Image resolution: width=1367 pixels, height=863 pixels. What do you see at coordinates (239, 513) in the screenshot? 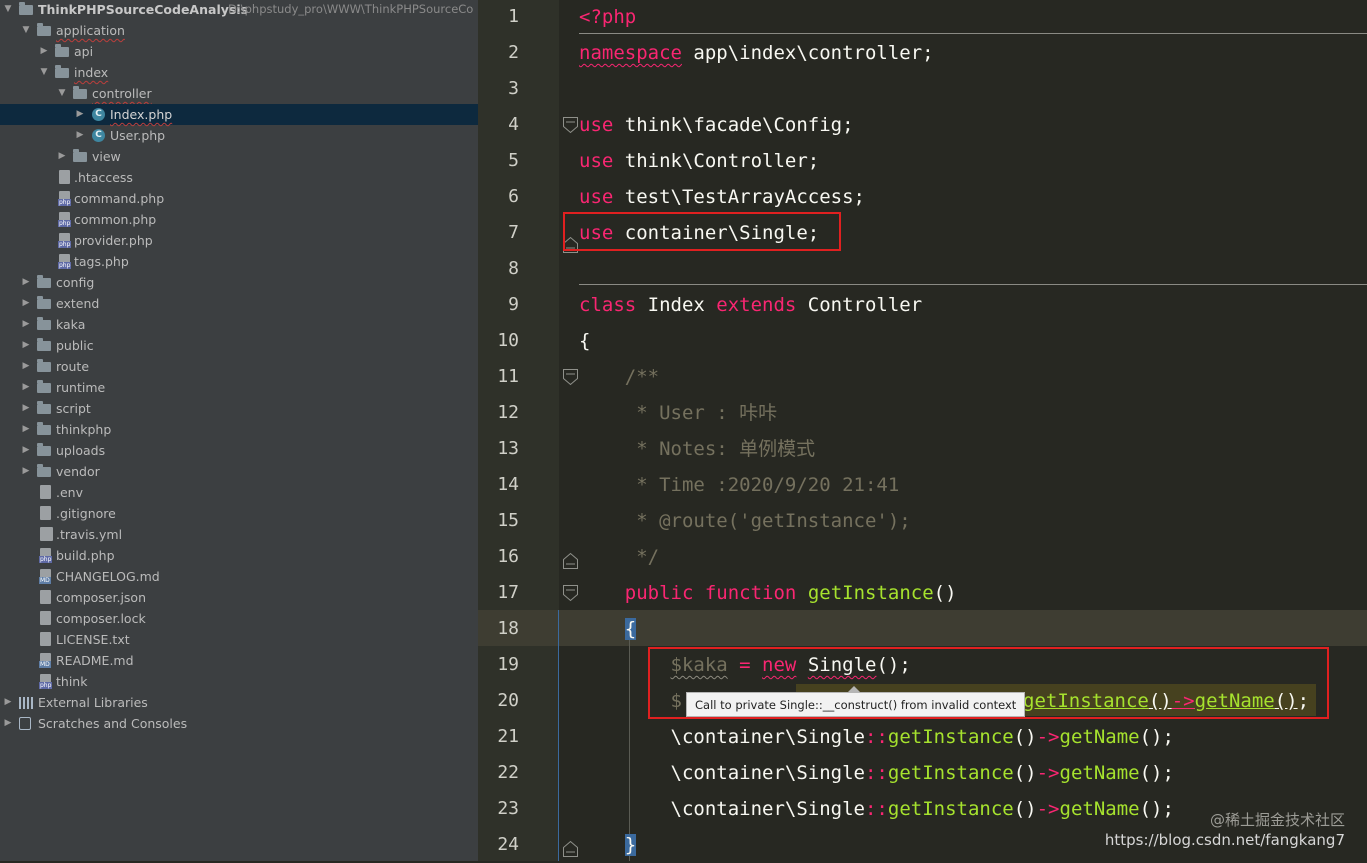
I see `tree-item-gitignore: .gitignore` at bounding box center [239, 513].